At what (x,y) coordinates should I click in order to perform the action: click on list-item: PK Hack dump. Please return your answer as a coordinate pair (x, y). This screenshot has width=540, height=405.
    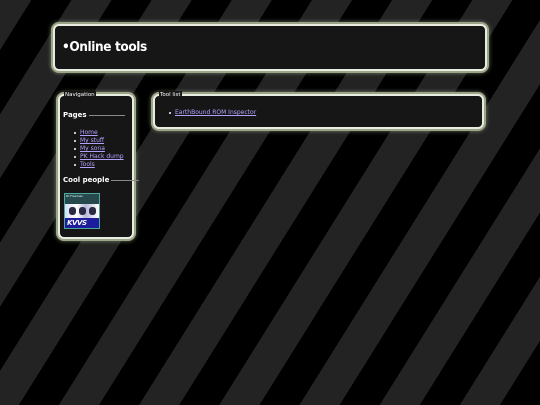
    Looking at the image, I should click on (99, 157).